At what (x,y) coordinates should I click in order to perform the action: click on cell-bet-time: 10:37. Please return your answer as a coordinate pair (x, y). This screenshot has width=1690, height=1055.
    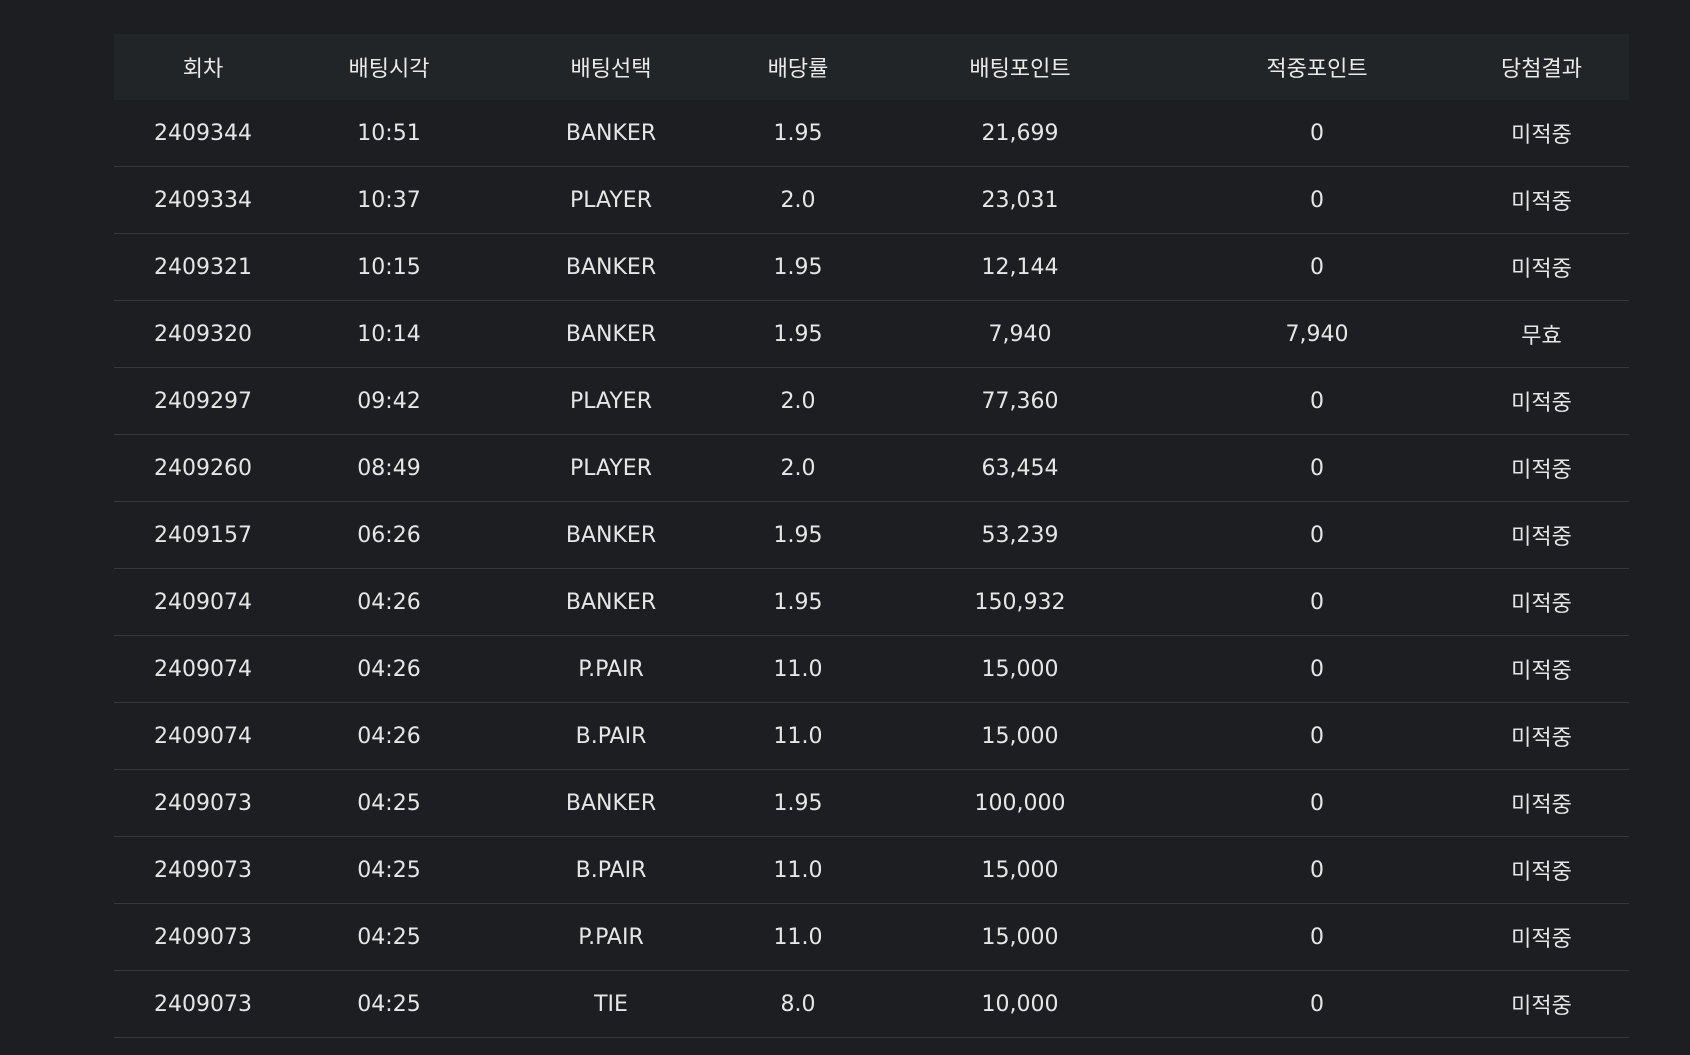
    Looking at the image, I should click on (389, 200).